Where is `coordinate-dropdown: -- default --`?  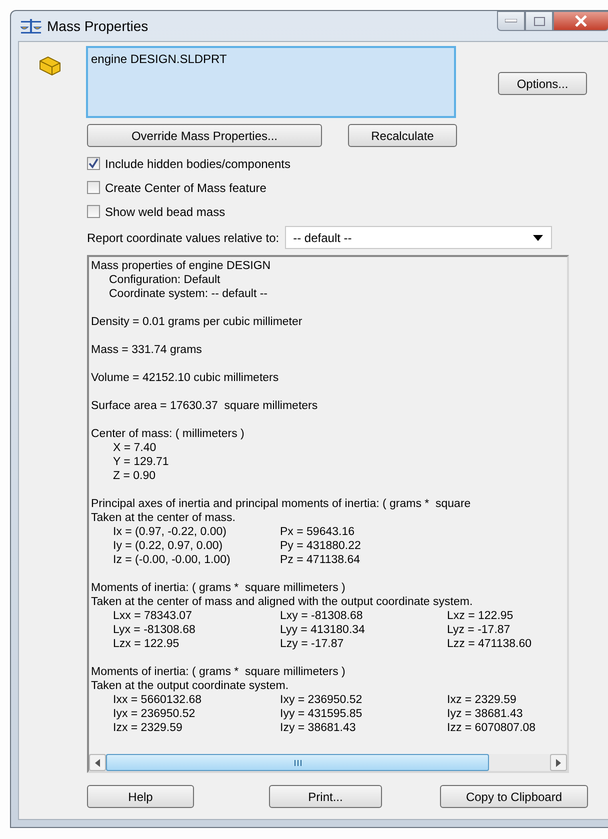 coordinate-dropdown: -- default -- is located at coordinates (418, 237).